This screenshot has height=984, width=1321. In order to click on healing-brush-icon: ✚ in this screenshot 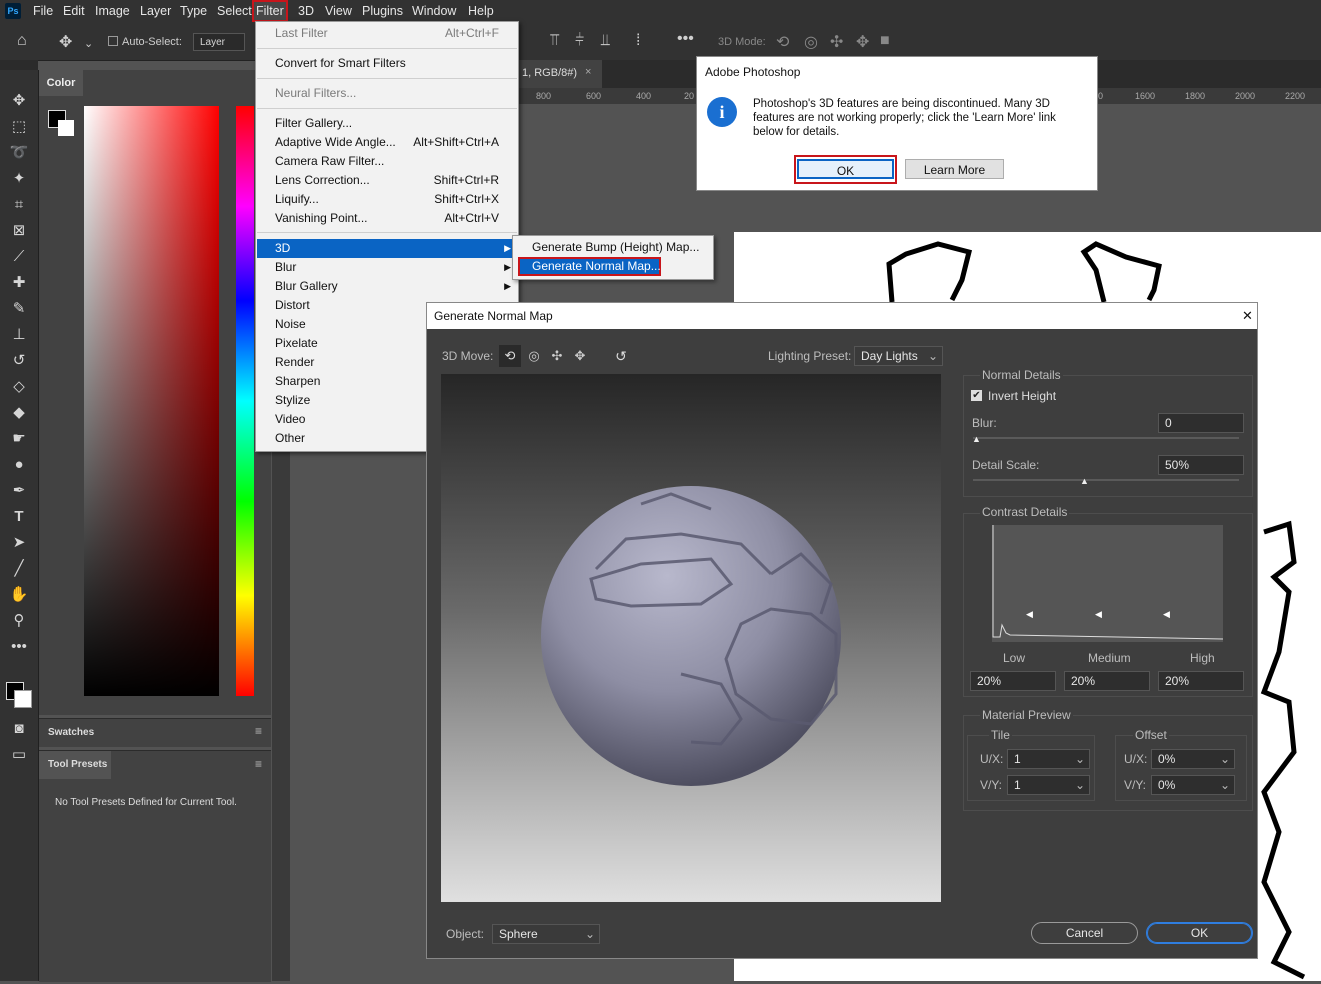, I will do `click(19, 283)`.